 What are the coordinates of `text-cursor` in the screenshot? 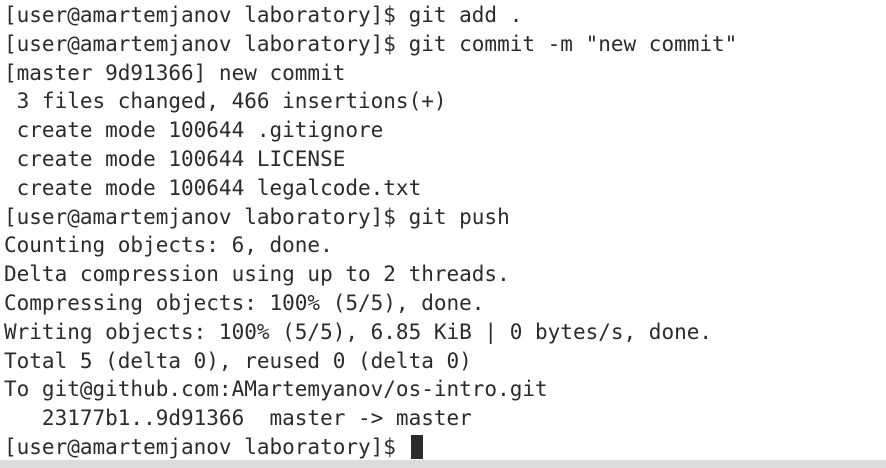 It's located at (416, 447).